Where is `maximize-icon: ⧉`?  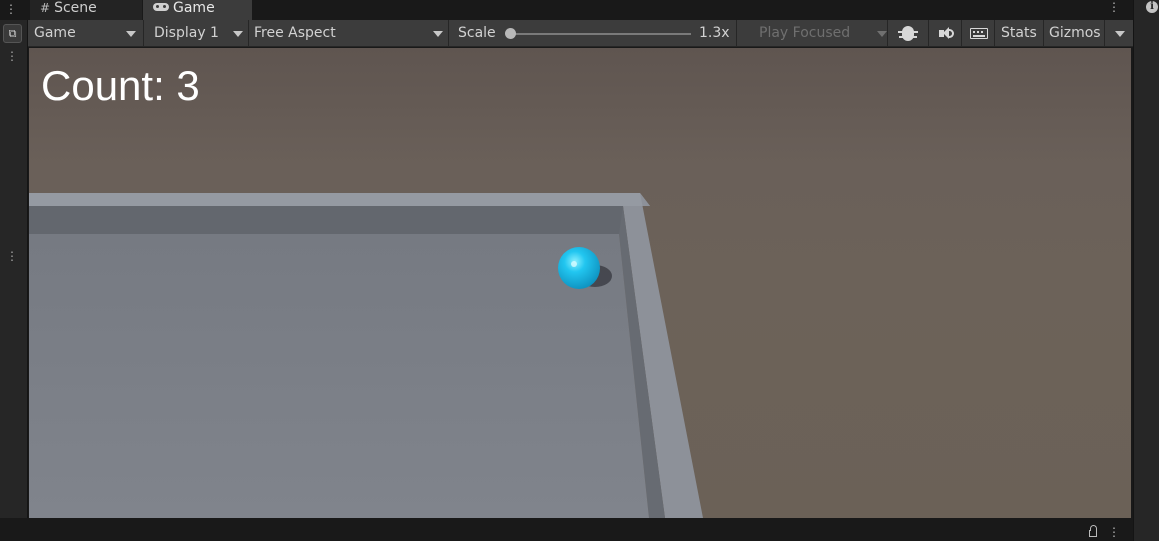 maximize-icon: ⧉ is located at coordinates (12, 33).